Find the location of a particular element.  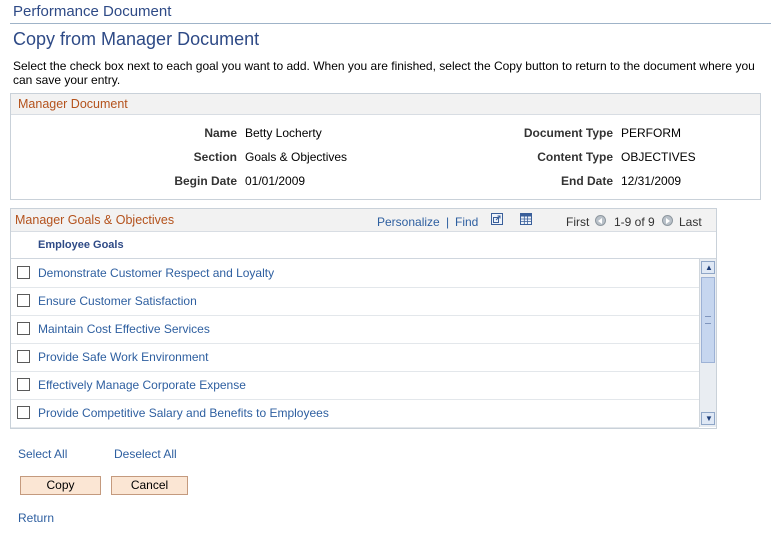

begin-date-label: Begin Date is located at coordinates (205, 181).